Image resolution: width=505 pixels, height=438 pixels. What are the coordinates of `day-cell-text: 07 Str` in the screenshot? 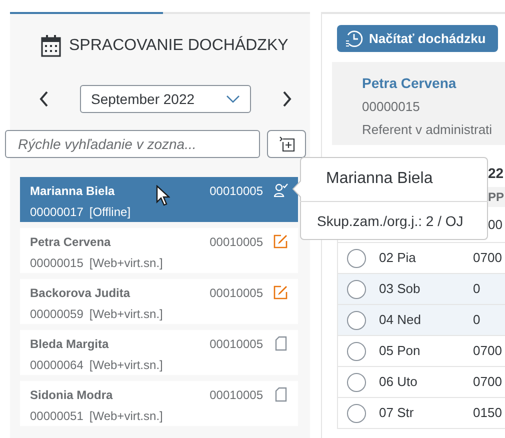 It's located at (397, 413).